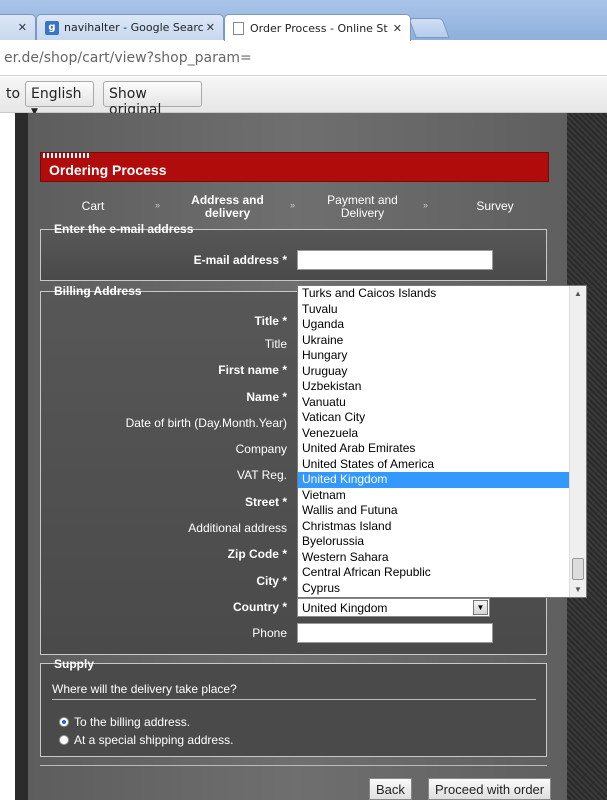 The width and height of the screenshot is (607, 800). I want to click on back-button: Back, so click(390, 789).